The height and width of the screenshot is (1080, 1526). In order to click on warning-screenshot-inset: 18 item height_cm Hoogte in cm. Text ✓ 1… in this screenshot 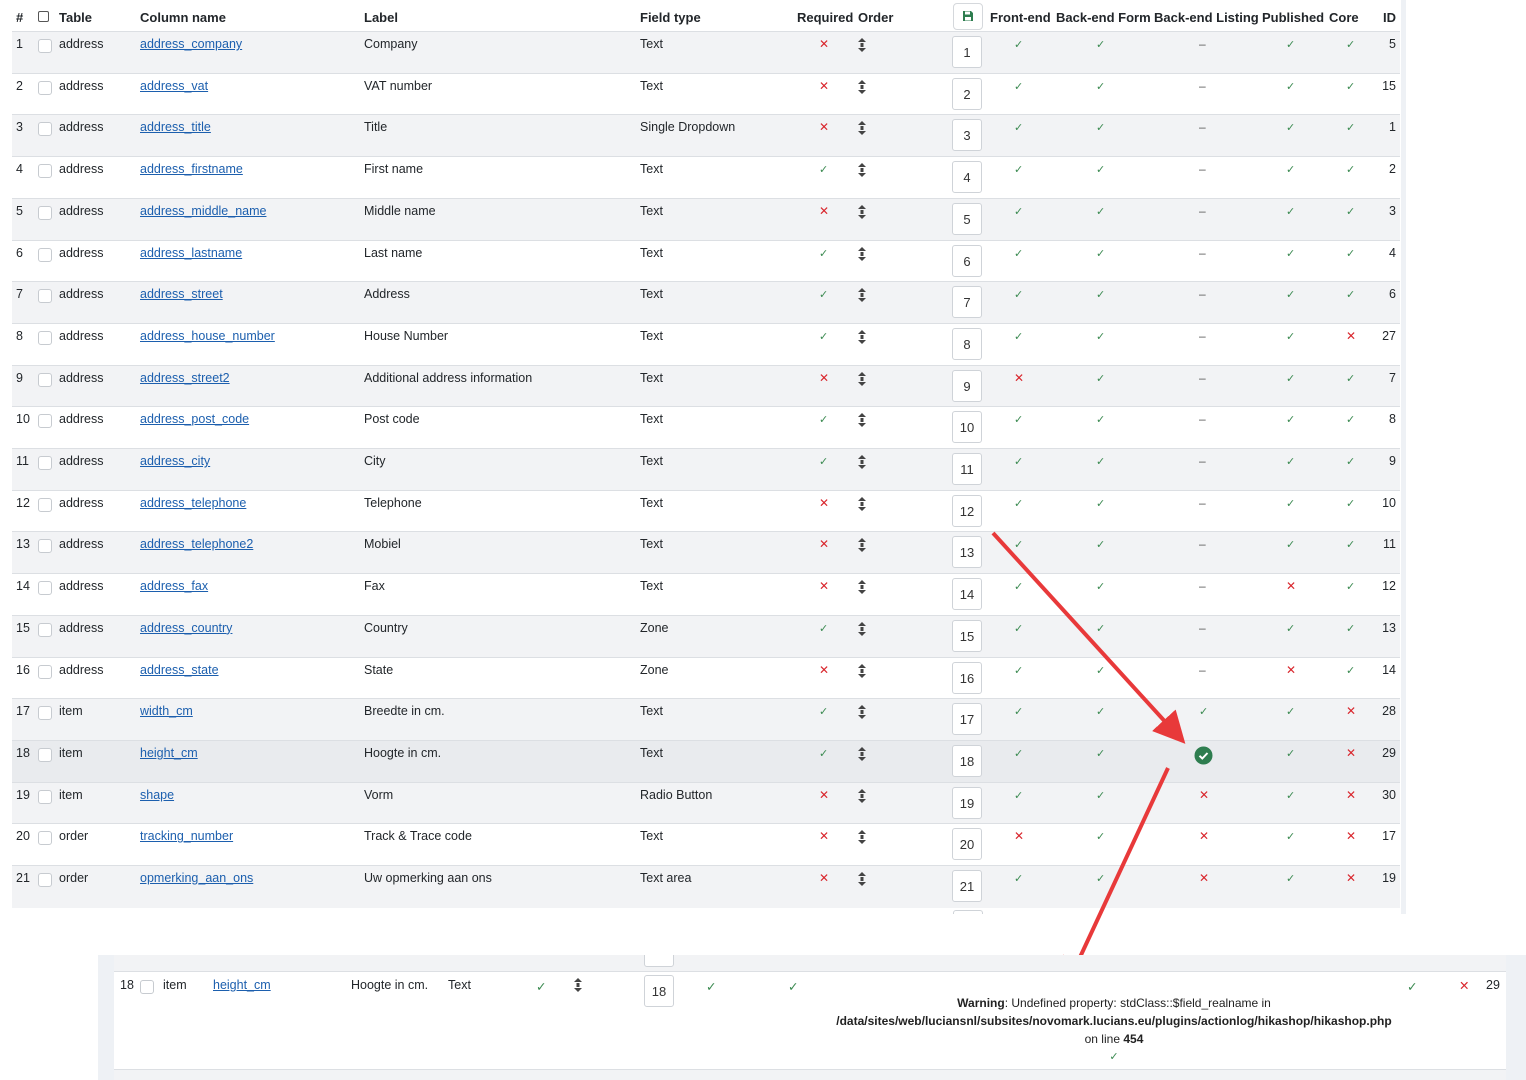, I will do `click(812, 1017)`.